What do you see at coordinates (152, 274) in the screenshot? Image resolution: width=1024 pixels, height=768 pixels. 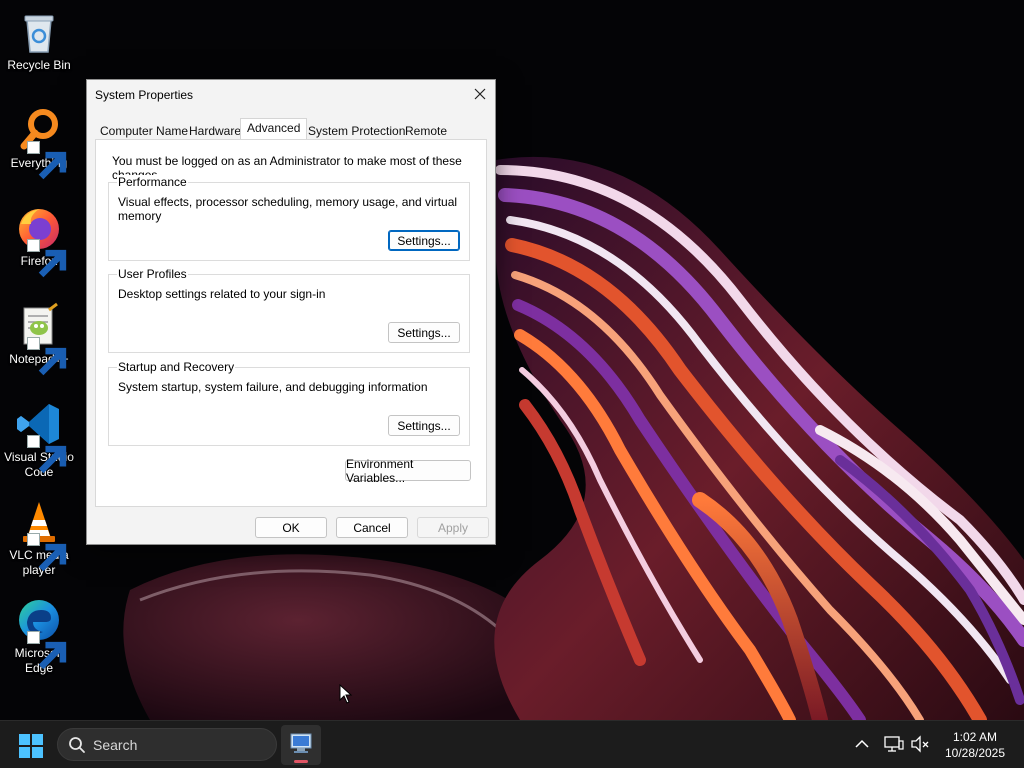 I see `user-profiles-title: User Profiles` at bounding box center [152, 274].